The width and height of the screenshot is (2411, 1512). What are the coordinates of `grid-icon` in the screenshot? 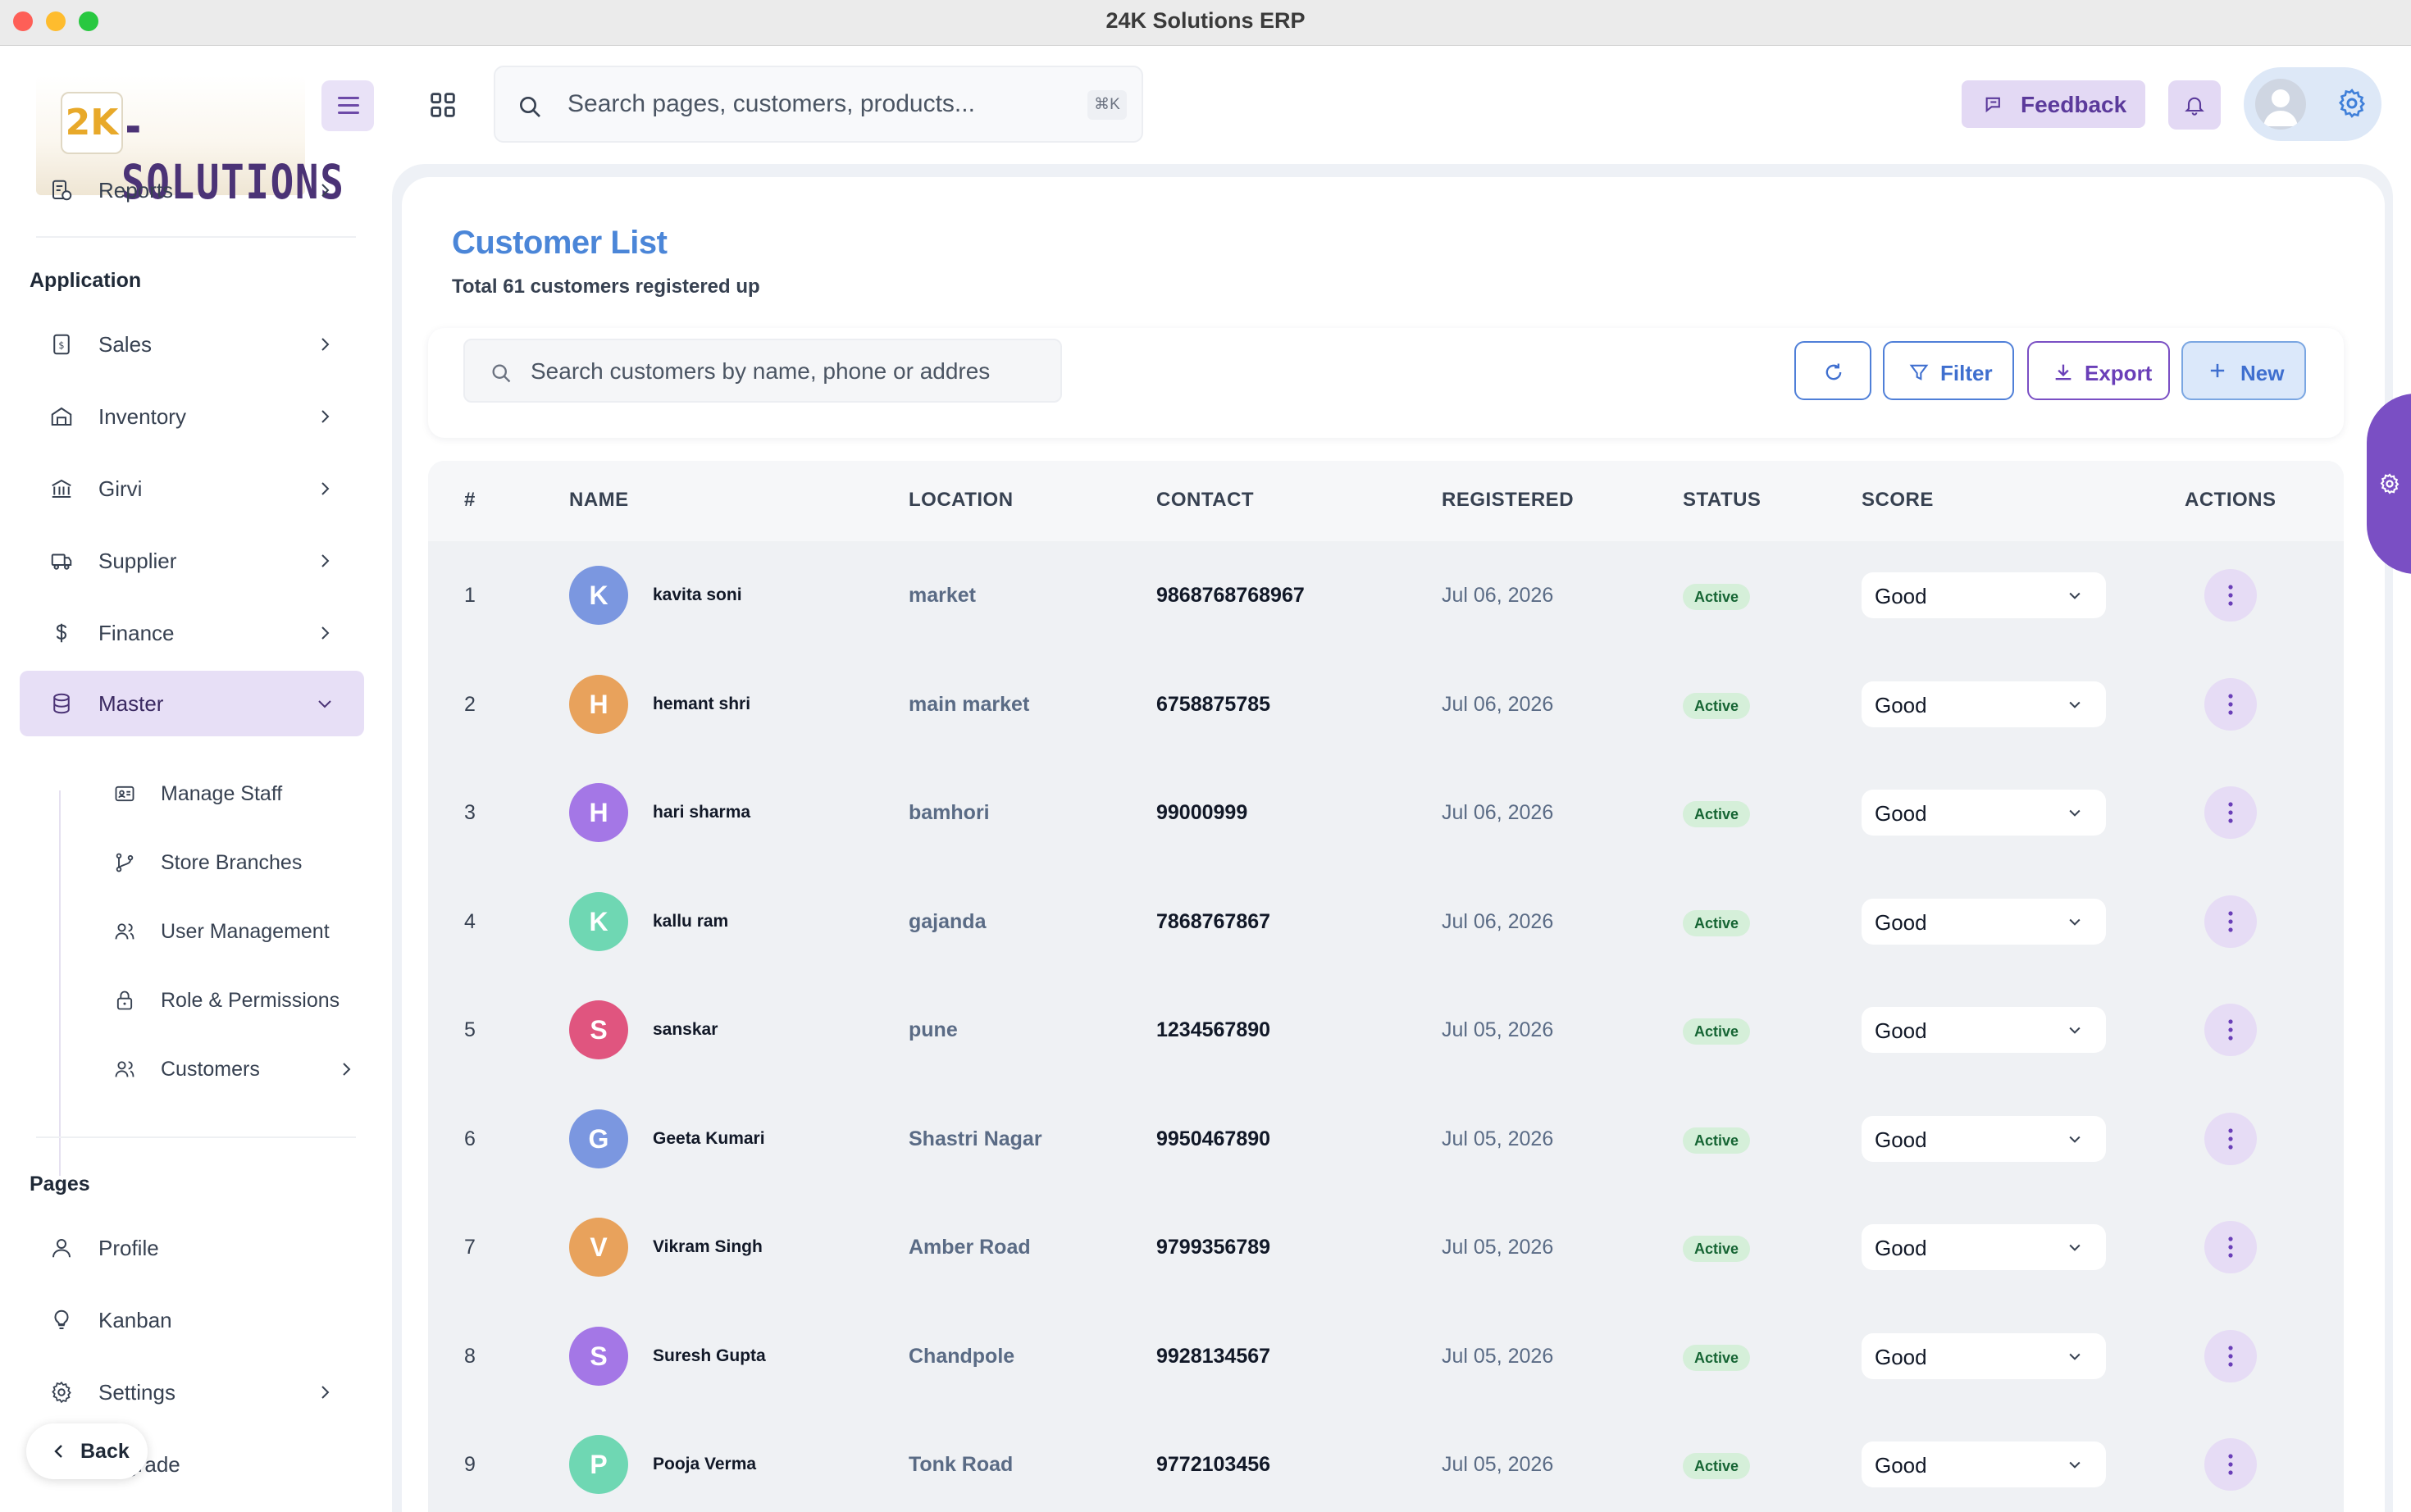 It's located at (442, 105).